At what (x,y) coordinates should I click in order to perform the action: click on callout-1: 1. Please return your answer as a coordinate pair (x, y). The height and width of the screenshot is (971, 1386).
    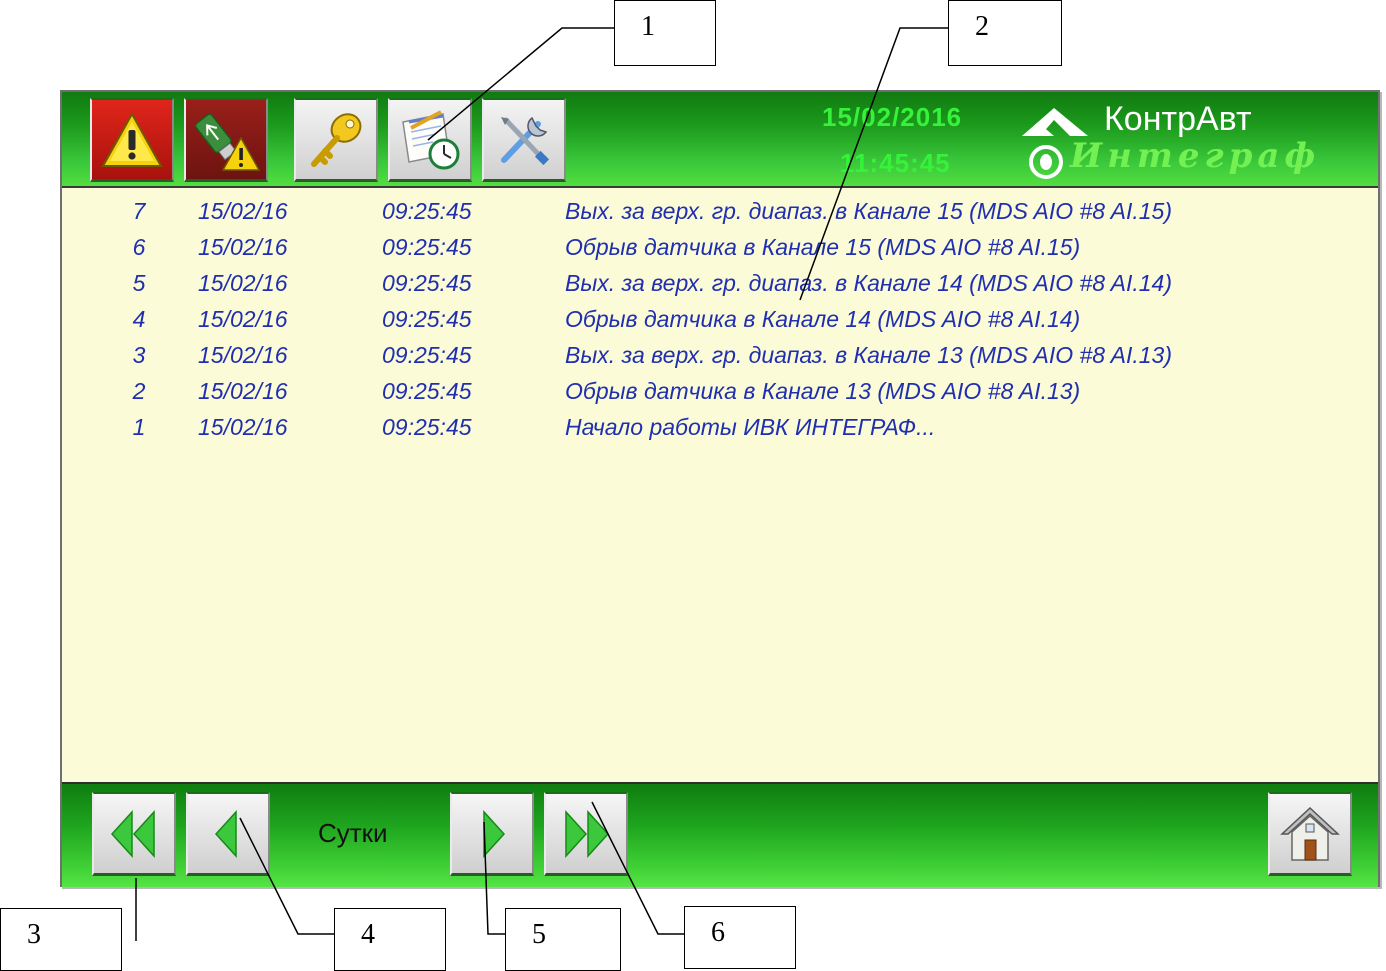
    Looking at the image, I should click on (665, 33).